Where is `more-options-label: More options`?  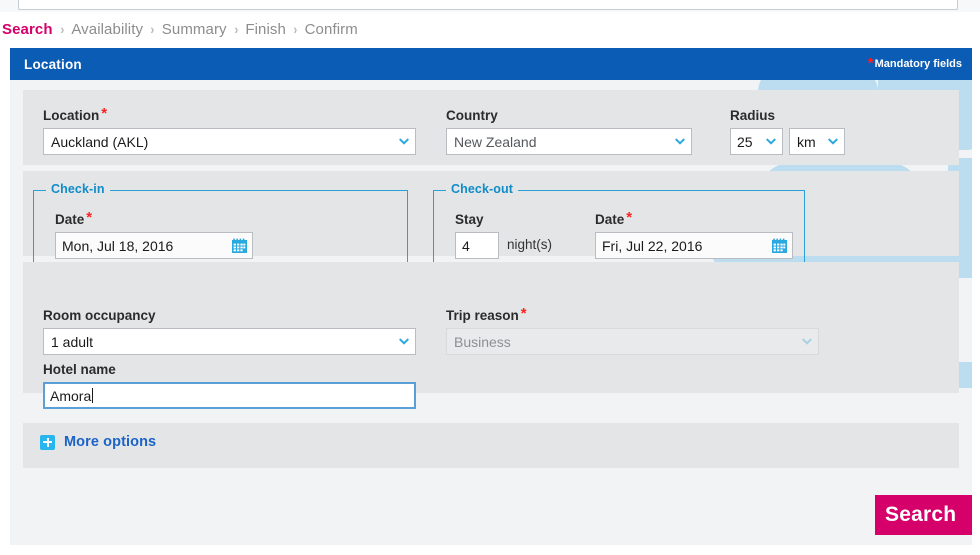
more-options-label: More options is located at coordinates (110, 442).